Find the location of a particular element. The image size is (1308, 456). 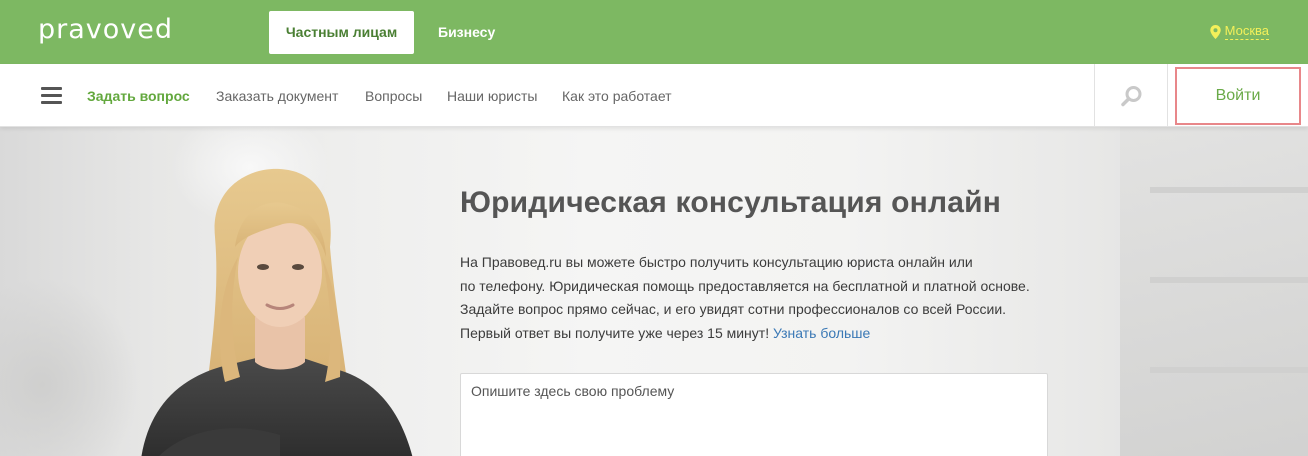

search-button is located at coordinates (1131, 95).